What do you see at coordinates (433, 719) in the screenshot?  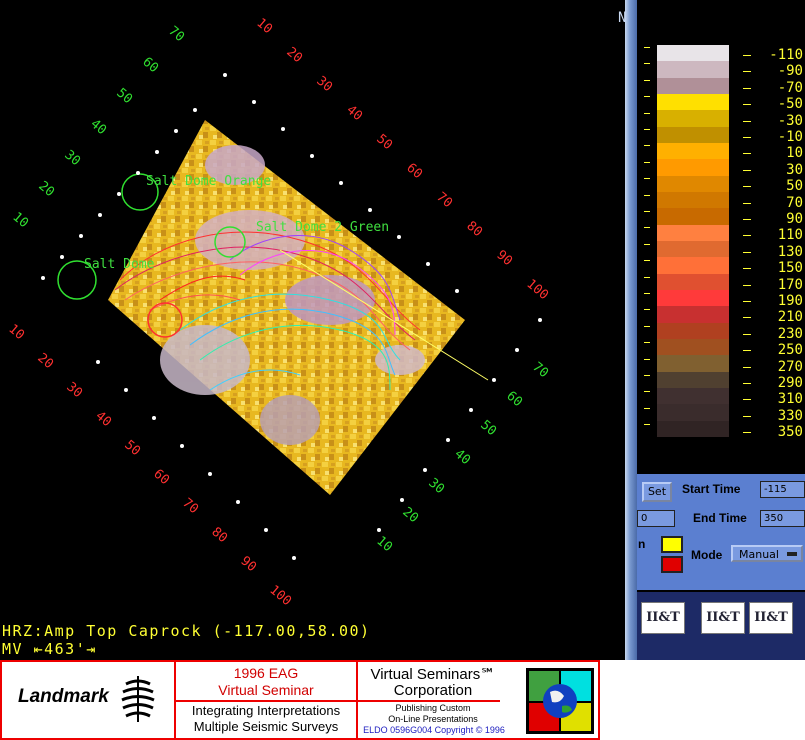 I see `publish-line-2: On-Line Presentations` at bounding box center [433, 719].